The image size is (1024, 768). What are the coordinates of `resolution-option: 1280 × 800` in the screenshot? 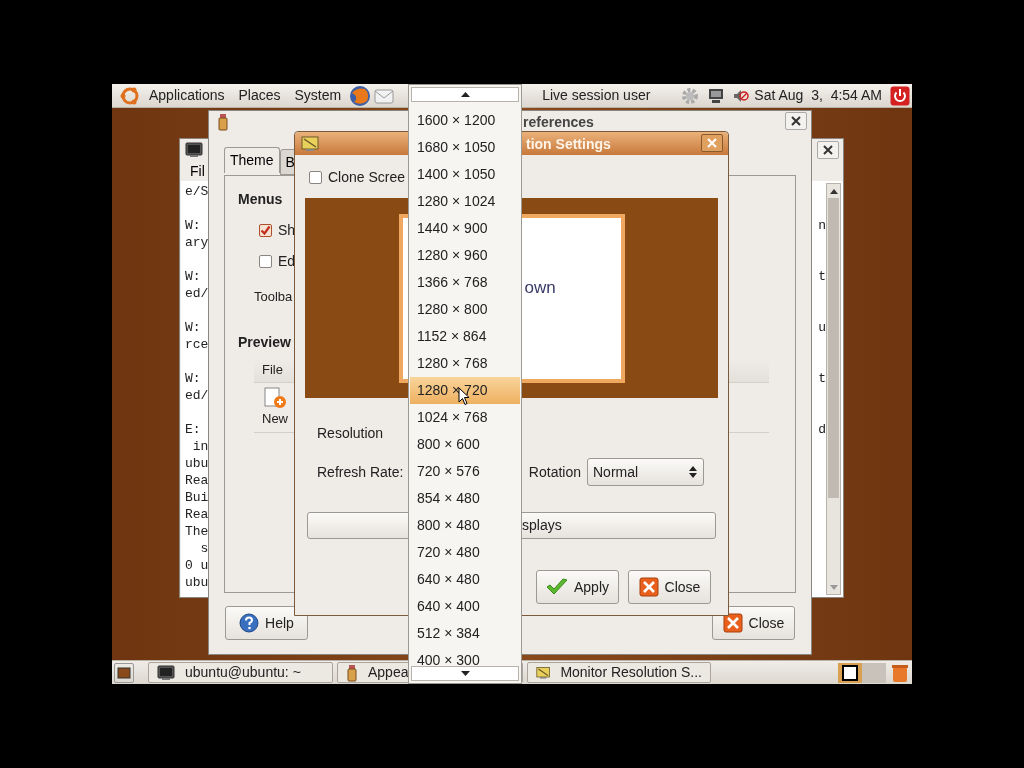 It's located at (465, 309).